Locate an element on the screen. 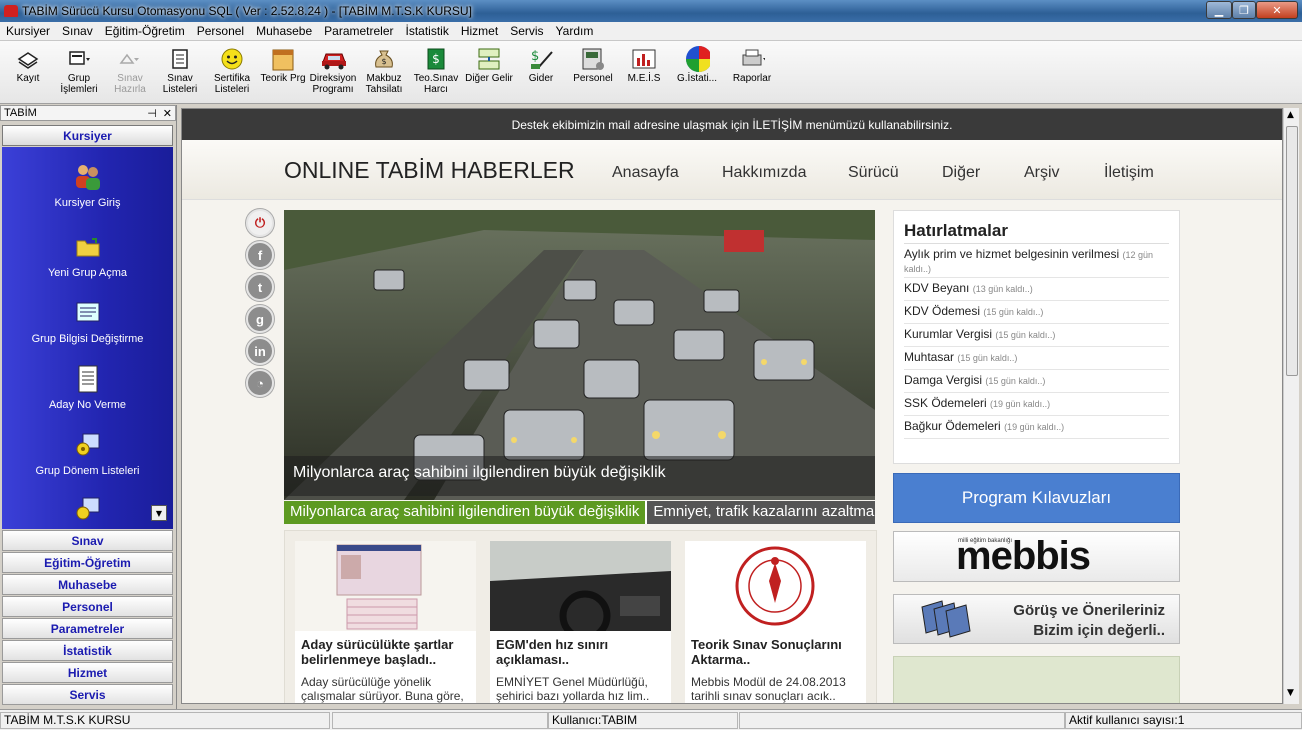  menu-personel: Personel is located at coordinates (220, 31).